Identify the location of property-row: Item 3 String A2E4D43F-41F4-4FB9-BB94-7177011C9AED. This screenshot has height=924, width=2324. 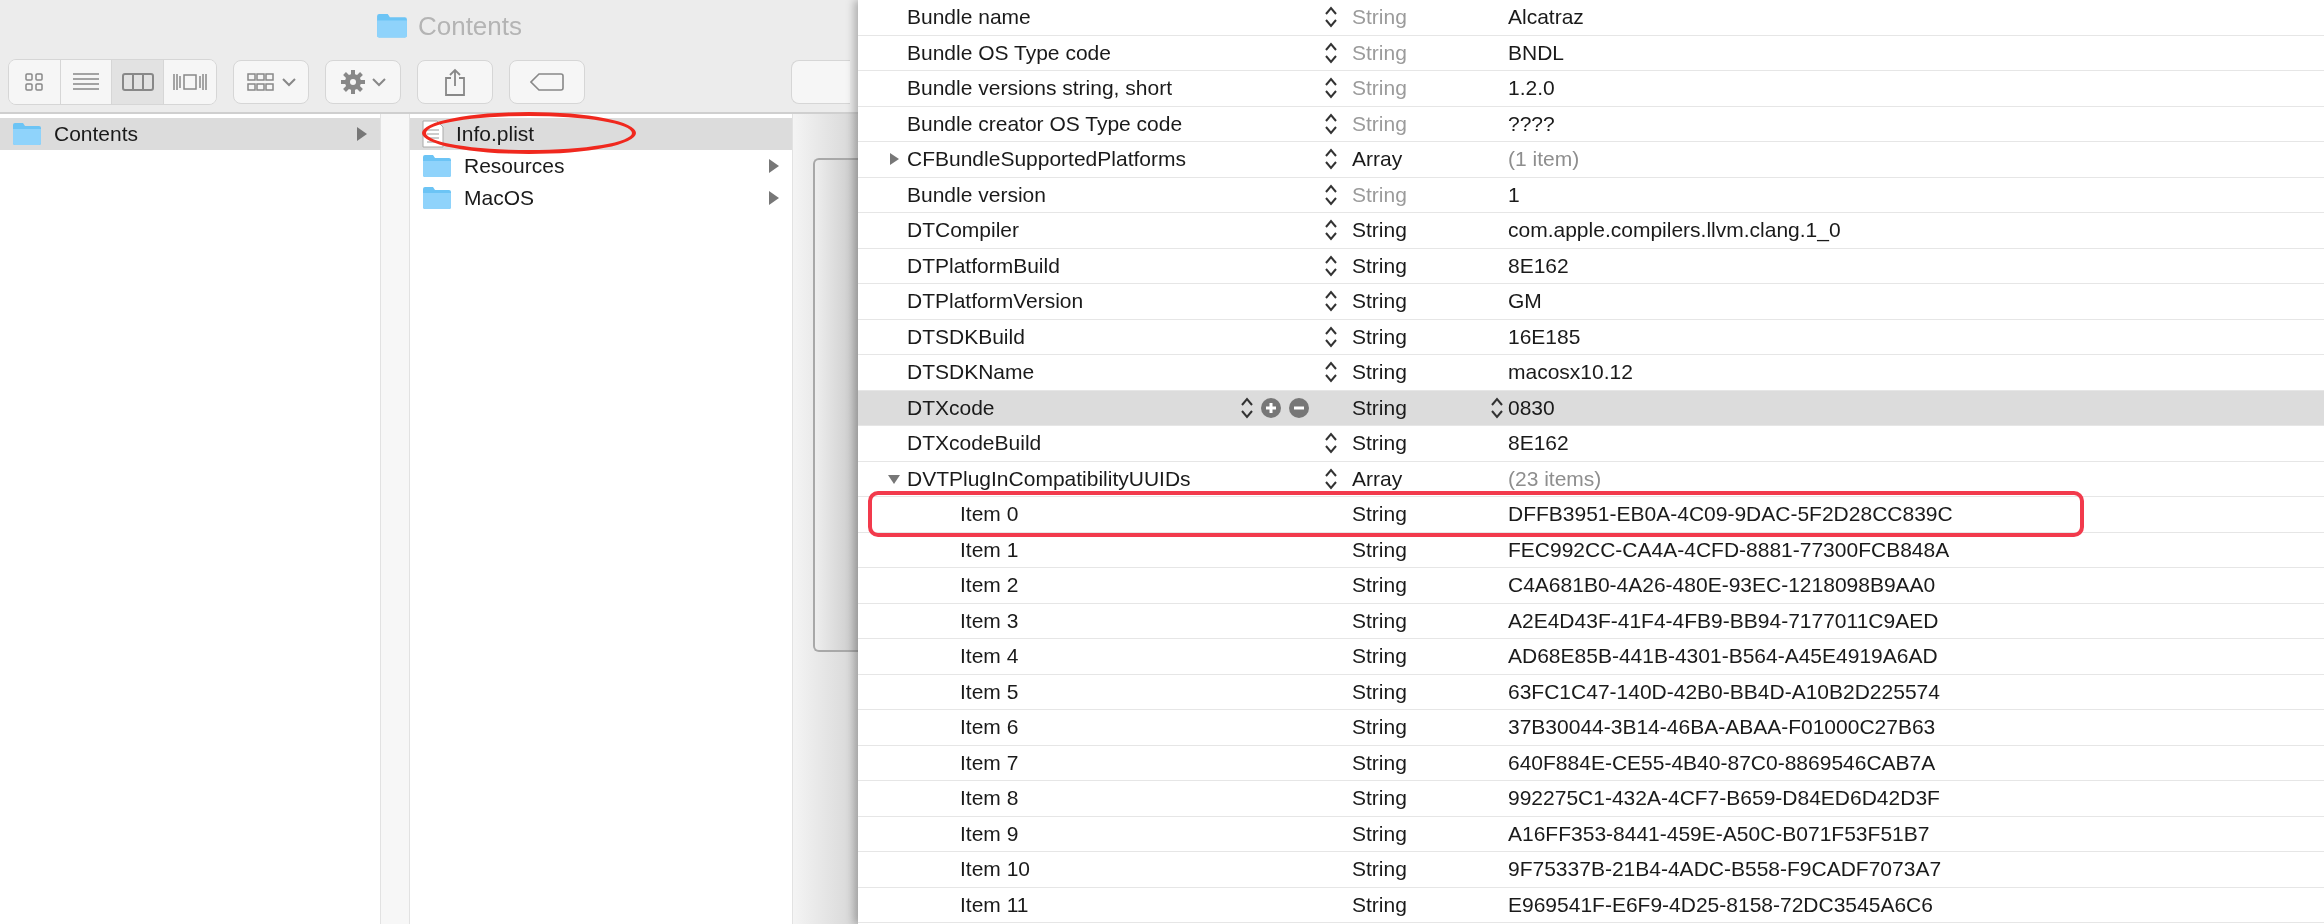
(1591, 621).